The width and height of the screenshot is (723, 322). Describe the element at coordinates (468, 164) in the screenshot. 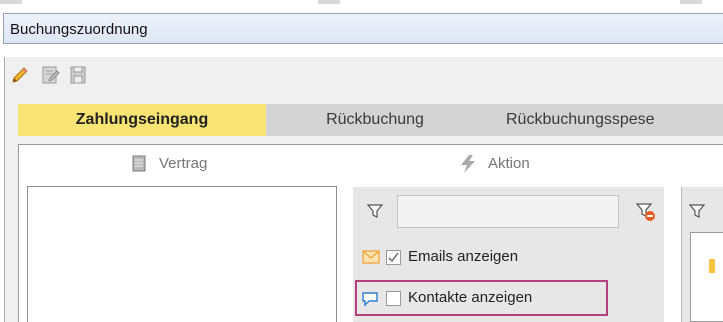

I see `lightning-icon` at that location.